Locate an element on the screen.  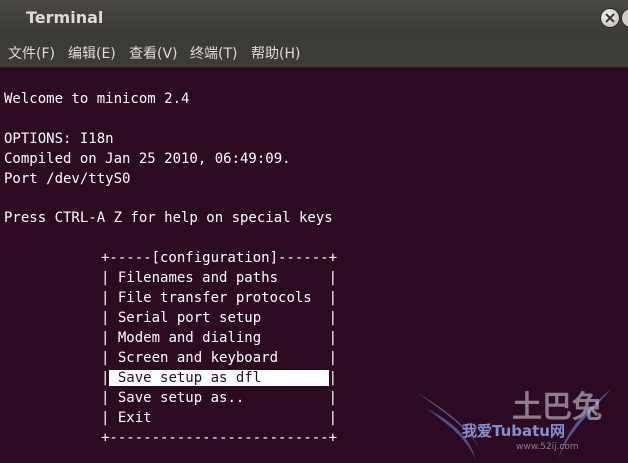
close-button is located at coordinates (610, 18).